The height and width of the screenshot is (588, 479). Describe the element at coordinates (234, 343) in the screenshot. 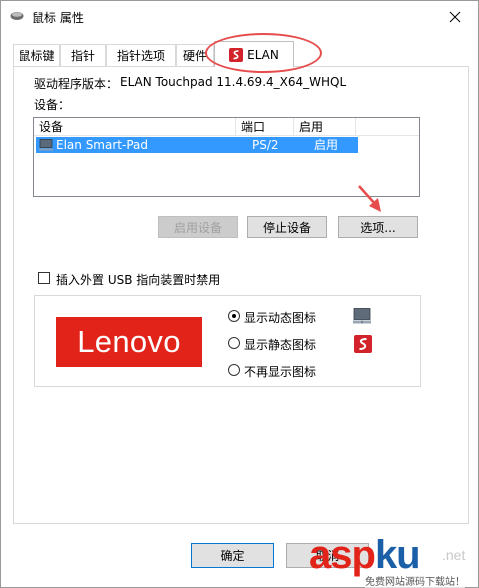

I see `radio-static-icon` at that location.